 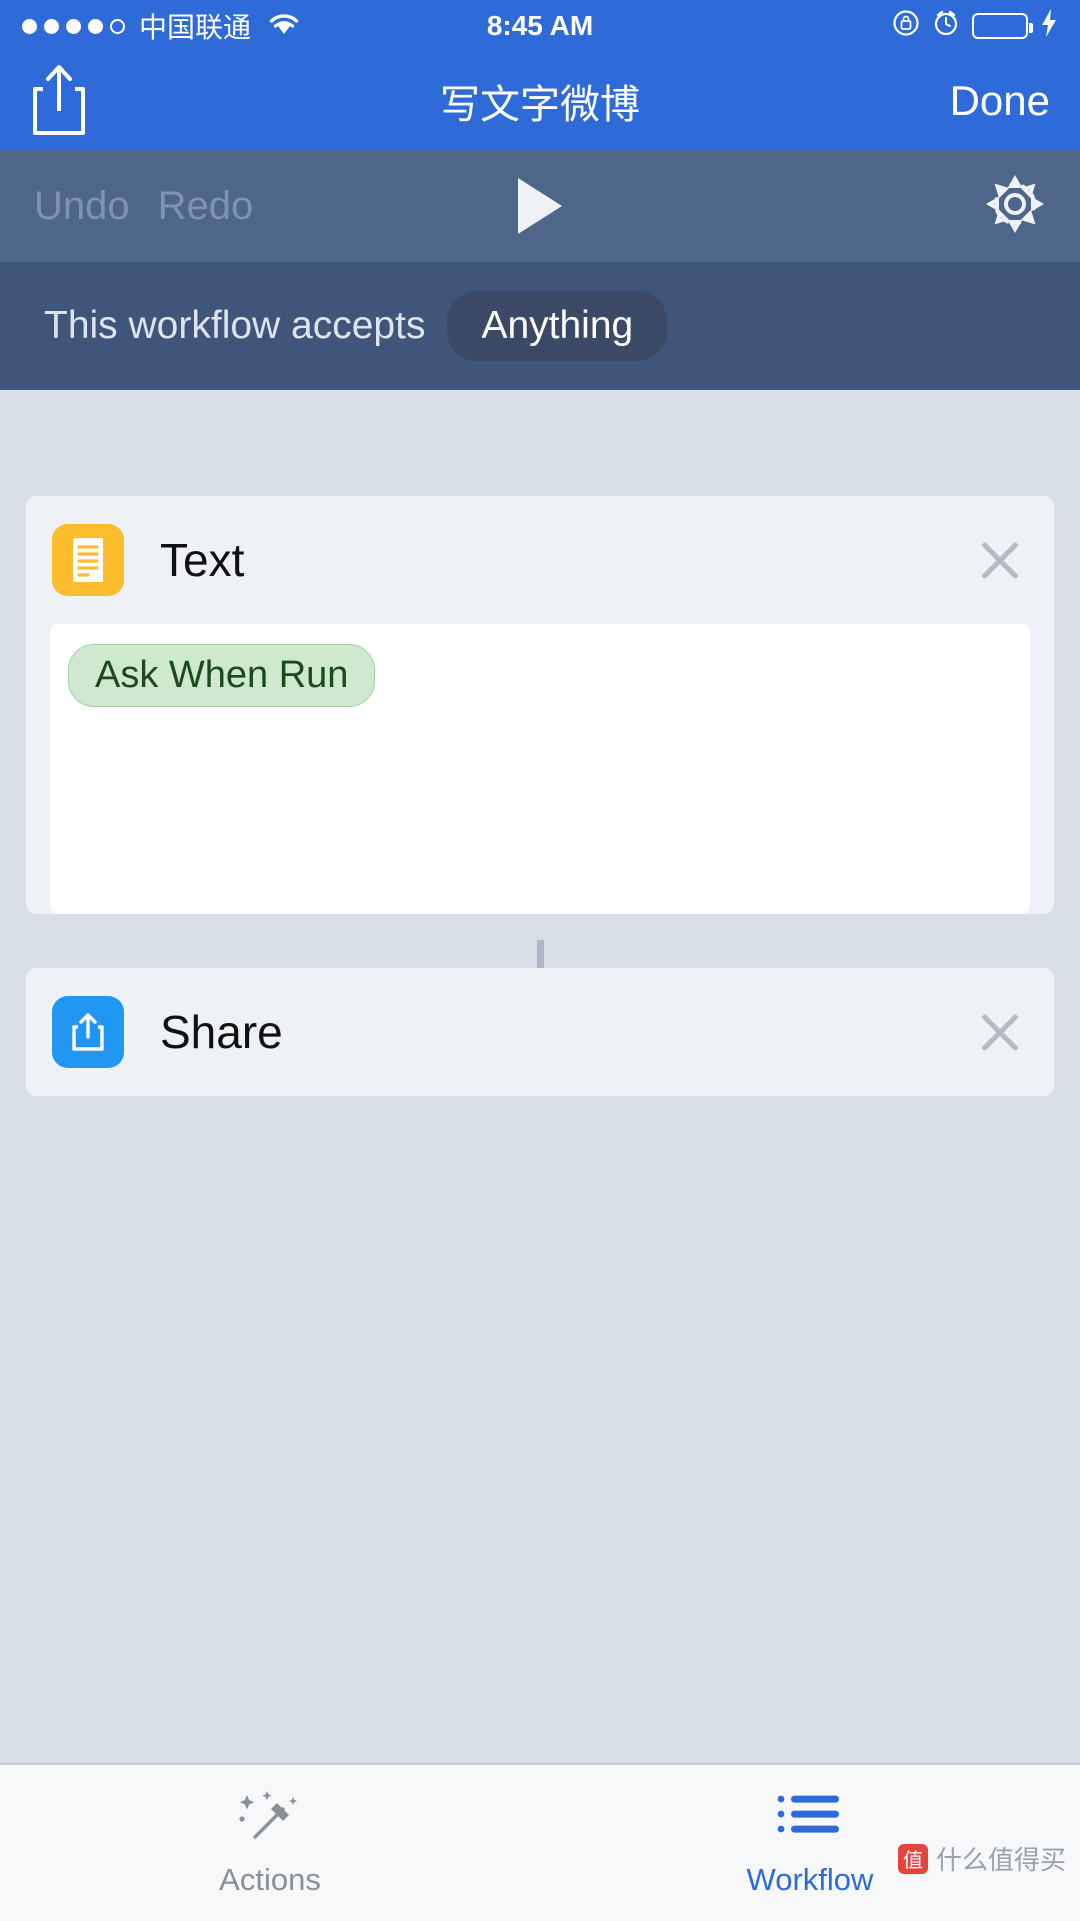 I want to click on watermark-text: 什么值得买, so click(x=1000, y=1860).